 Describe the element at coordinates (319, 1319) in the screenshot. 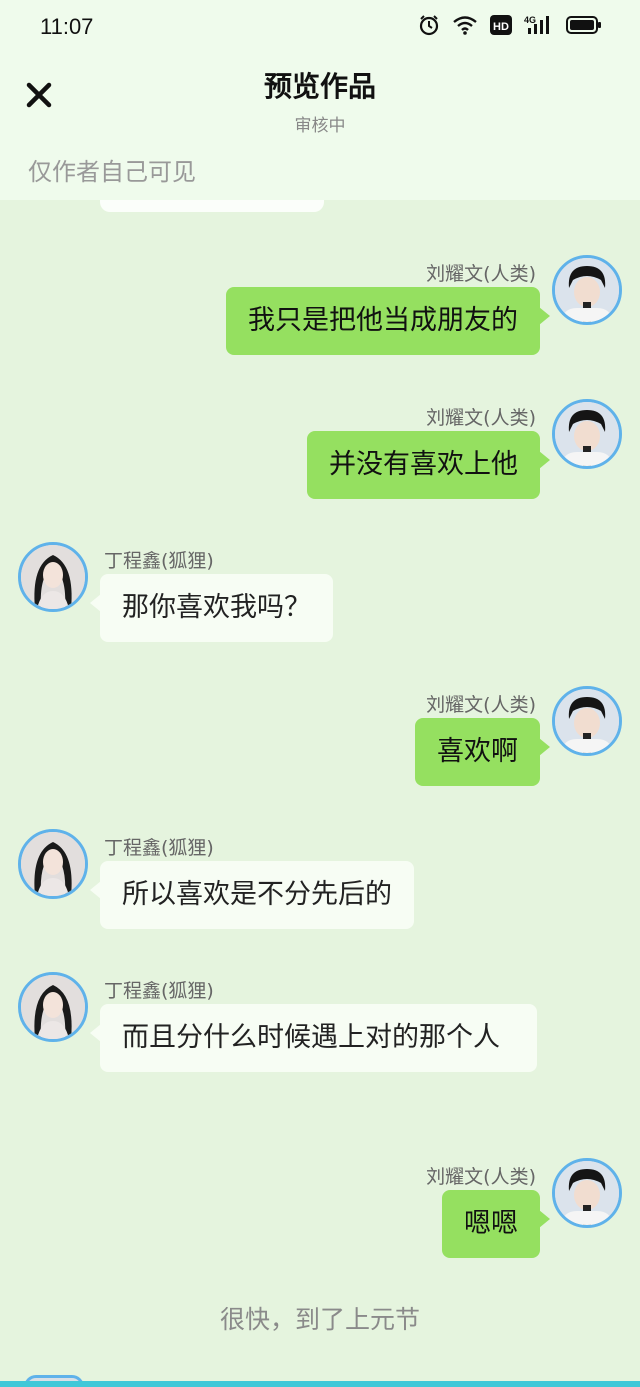

I see `narration-text: 很快，到了上元节` at that location.